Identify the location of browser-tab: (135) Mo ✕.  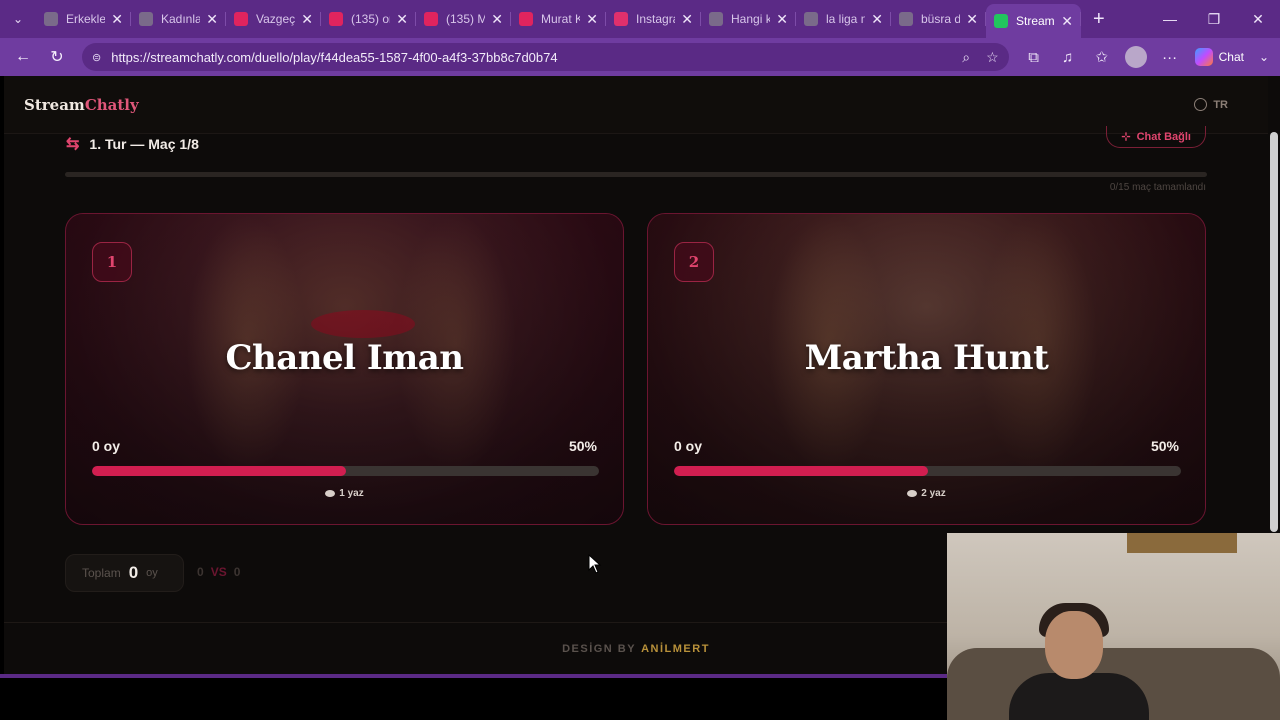
(463, 19).